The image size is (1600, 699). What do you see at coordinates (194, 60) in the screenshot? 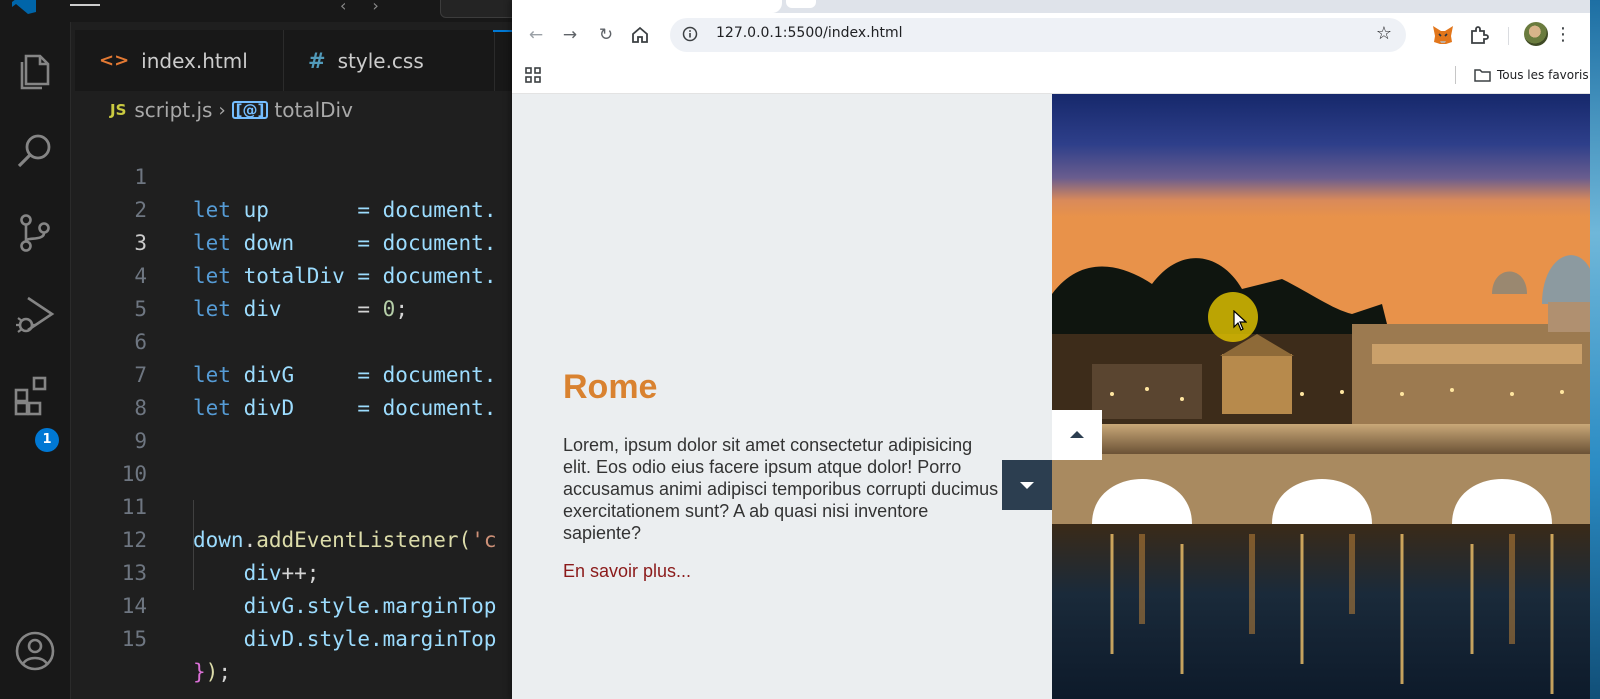
I see `tab-label: index.html` at bounding box center [194, 60].